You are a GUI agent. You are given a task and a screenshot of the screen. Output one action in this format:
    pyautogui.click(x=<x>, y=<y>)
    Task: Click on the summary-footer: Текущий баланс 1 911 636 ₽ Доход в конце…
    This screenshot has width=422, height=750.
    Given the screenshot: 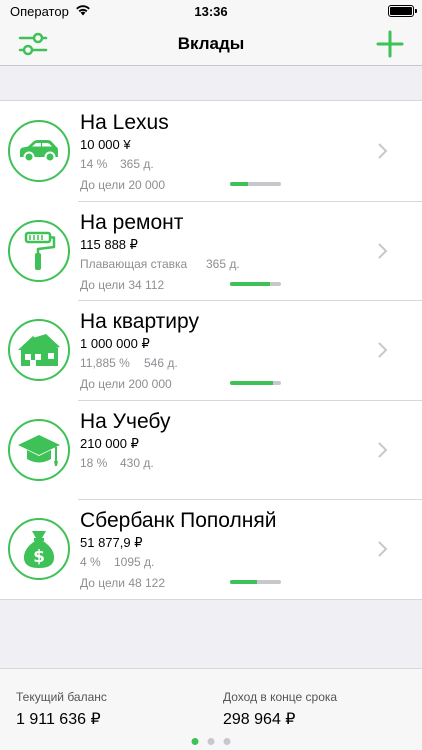 What is the action you would take?
    pyautogui.click(x=211, y=709)
    